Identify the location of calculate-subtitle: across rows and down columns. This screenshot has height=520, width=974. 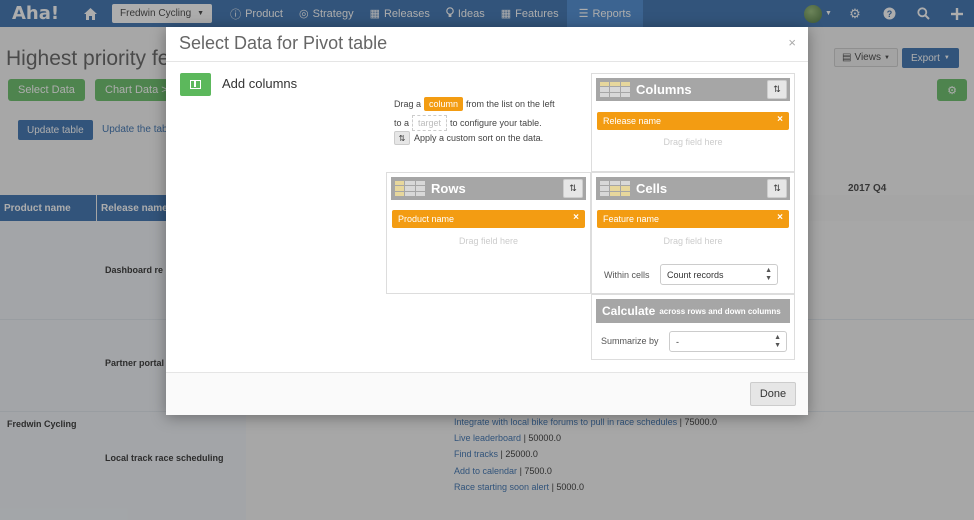
(720, 311).